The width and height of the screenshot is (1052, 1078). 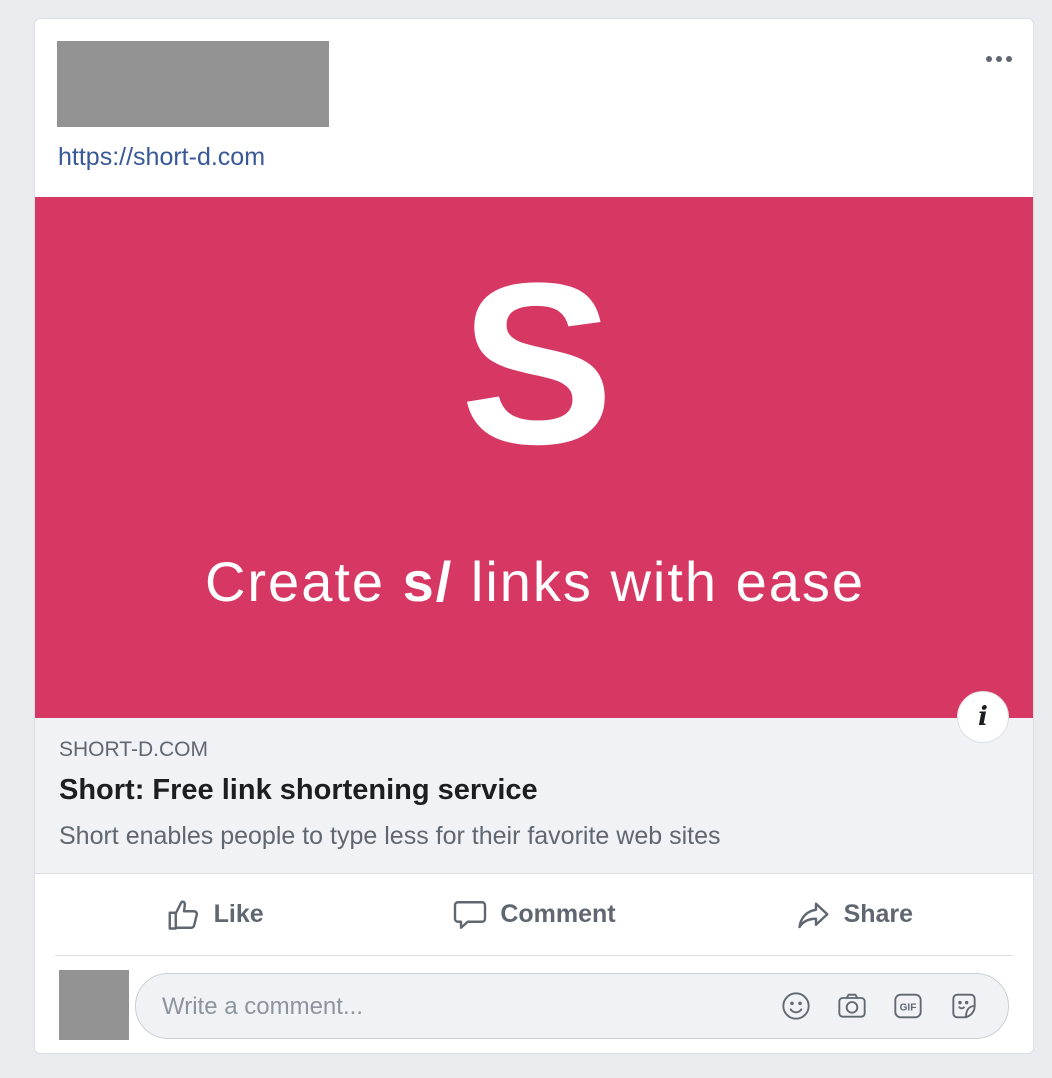 What do you see at coordinates (470, 914) in the screenshot?
I see `speech-bubble-icon` at bounding box center [470, 914].